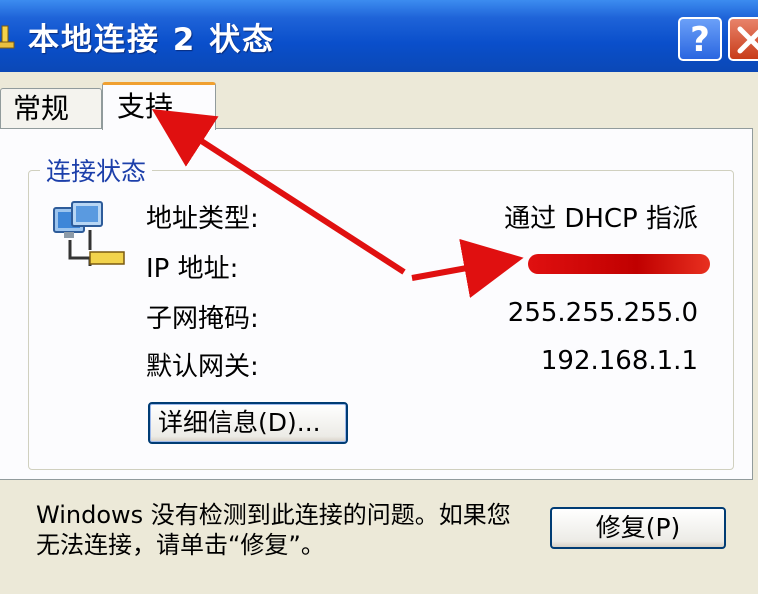 This screenshot has width=758, height=594. I want to click on help-button: ?, so click(700, 39).